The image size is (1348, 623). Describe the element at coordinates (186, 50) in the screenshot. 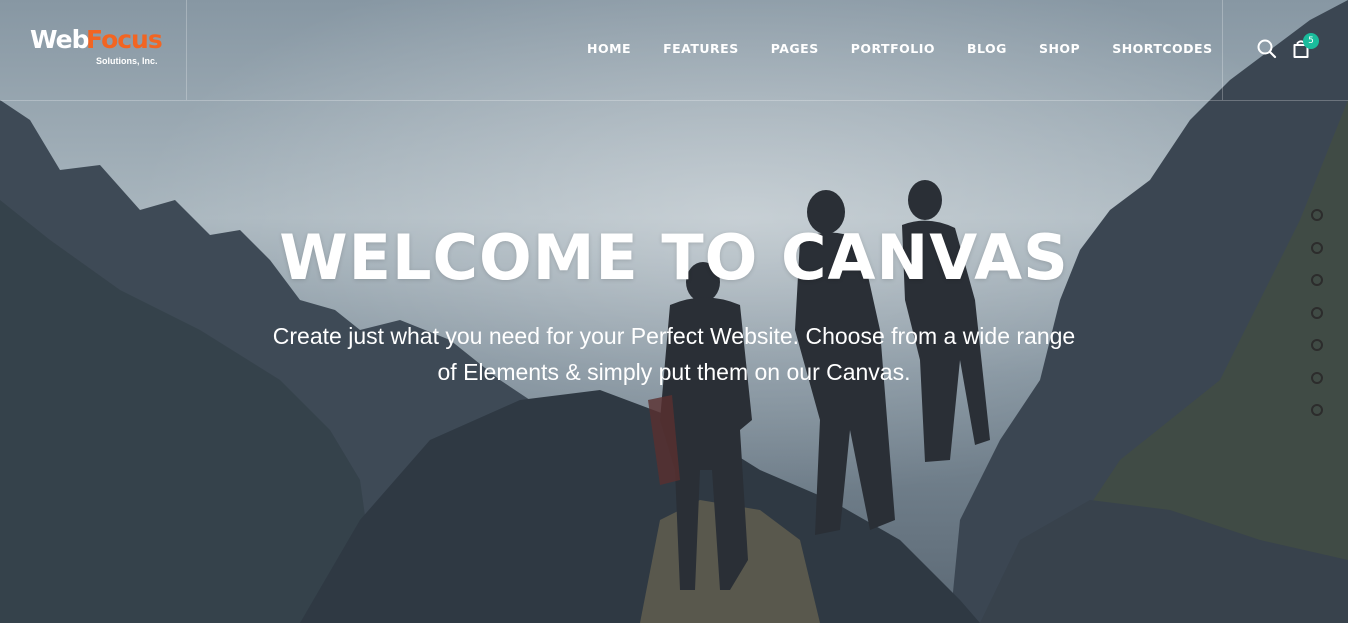

I see `header-divider-left` at that location.